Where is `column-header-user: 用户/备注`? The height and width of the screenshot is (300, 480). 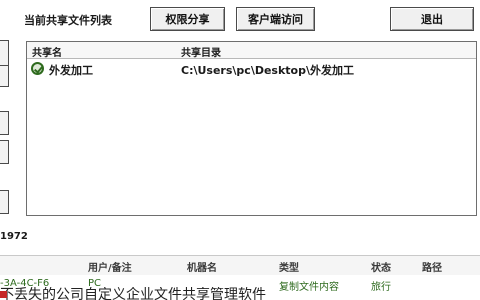
column-header-user: 用户/备注 is located at coordinates (110, 266).